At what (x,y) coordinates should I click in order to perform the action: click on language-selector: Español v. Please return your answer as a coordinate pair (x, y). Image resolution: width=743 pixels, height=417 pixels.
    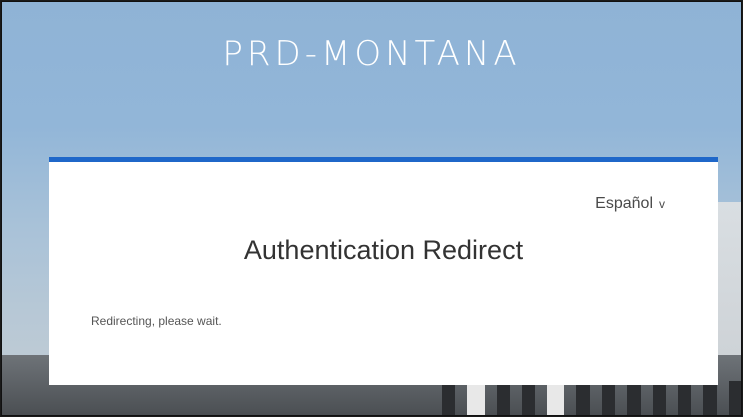
    Looking at the image, I should click on (630, 204).